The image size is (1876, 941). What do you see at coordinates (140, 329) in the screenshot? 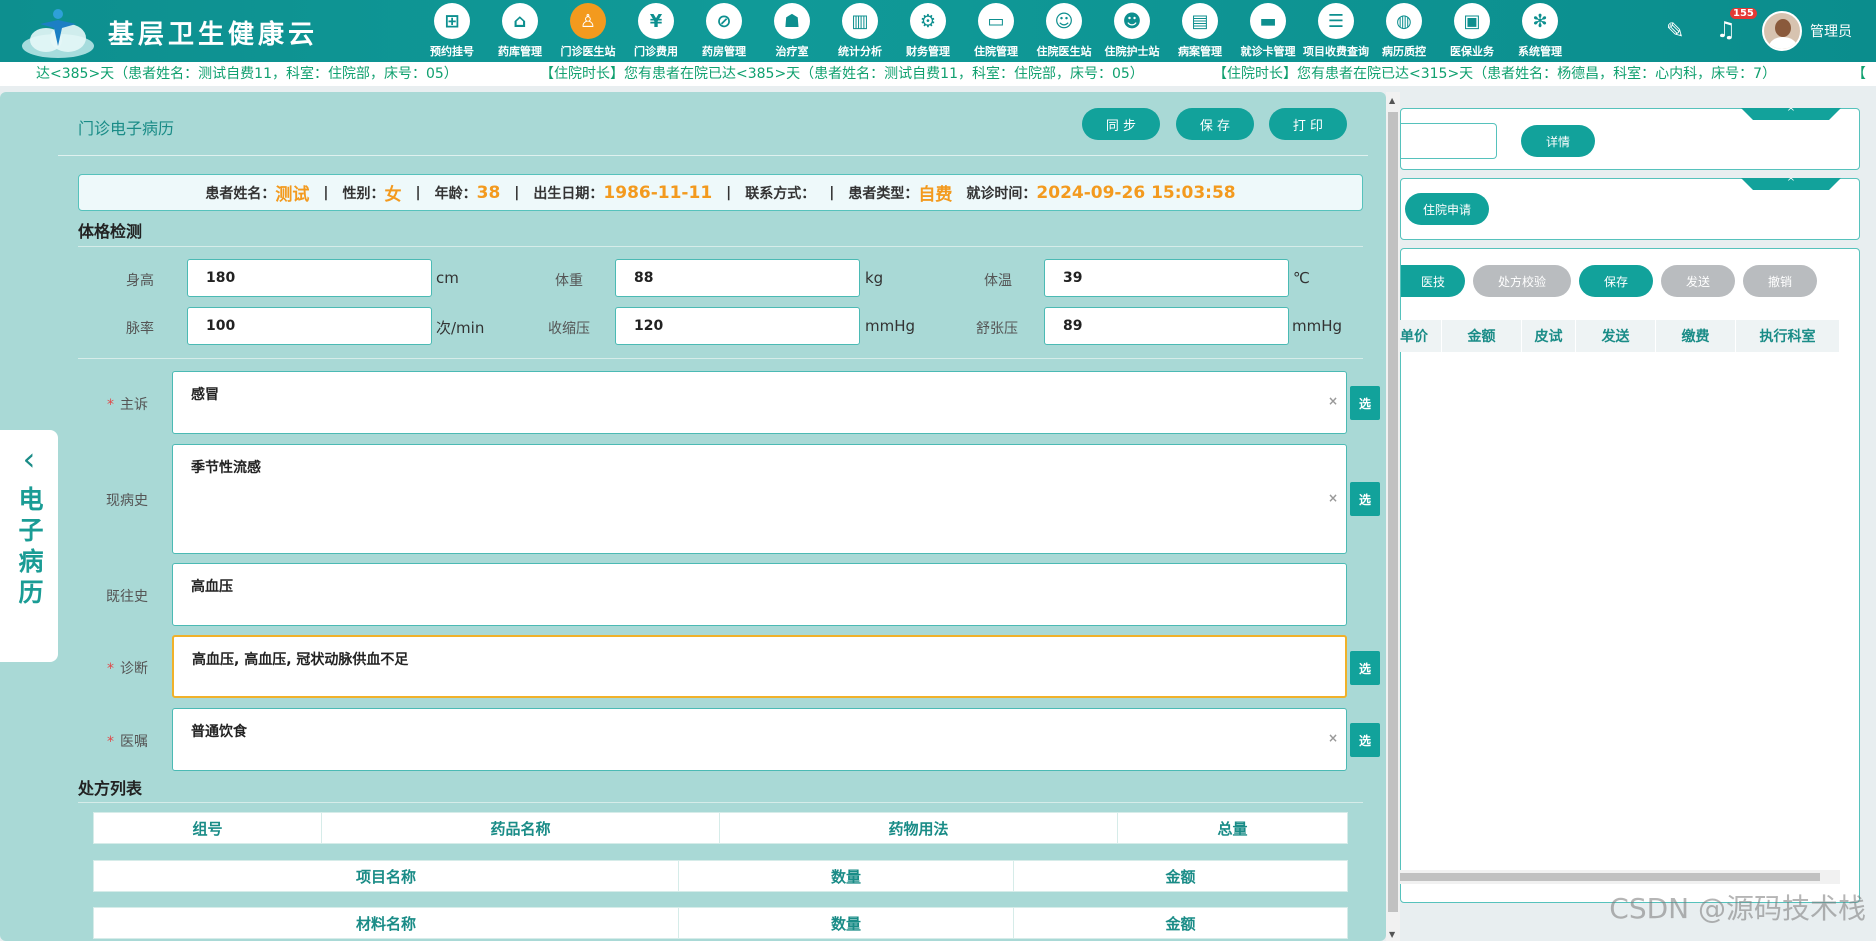
I see `pulse-label: 脉率` at bounding box center [140, 329].